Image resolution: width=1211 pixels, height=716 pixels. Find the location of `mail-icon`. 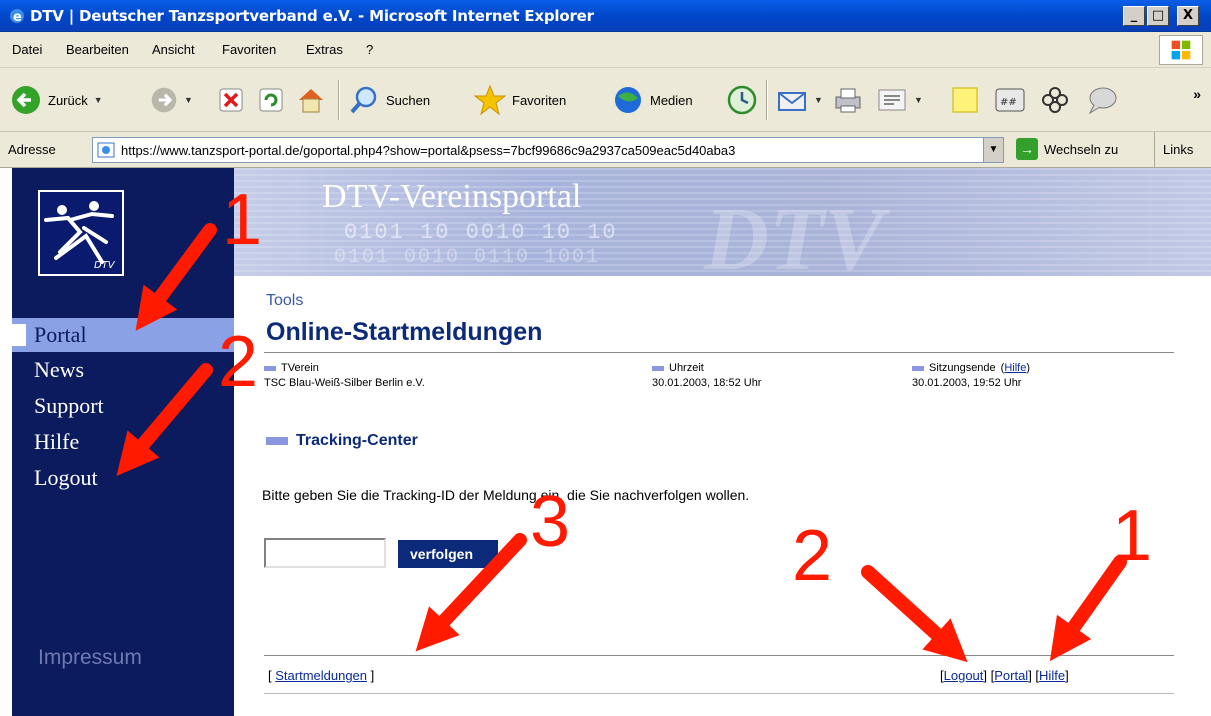

mail-icon is located at coordinates (792, 101).